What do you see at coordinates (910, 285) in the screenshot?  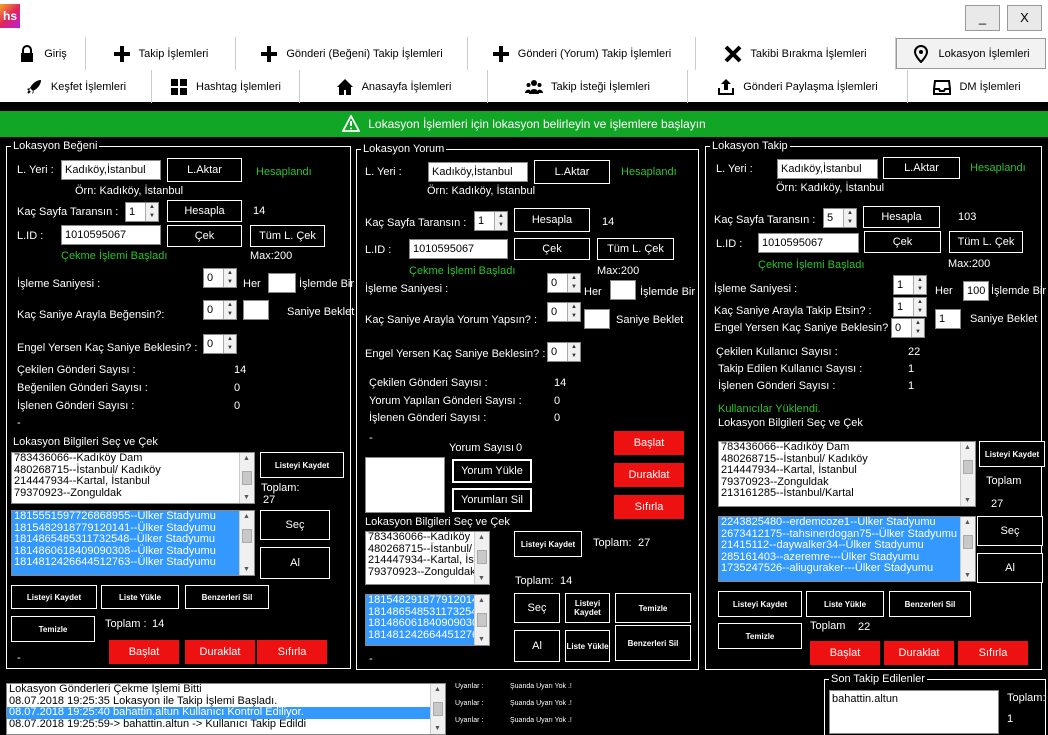 I see `isleme-spinner: 1 ▲ ▼` at bounding box center [910, 285].